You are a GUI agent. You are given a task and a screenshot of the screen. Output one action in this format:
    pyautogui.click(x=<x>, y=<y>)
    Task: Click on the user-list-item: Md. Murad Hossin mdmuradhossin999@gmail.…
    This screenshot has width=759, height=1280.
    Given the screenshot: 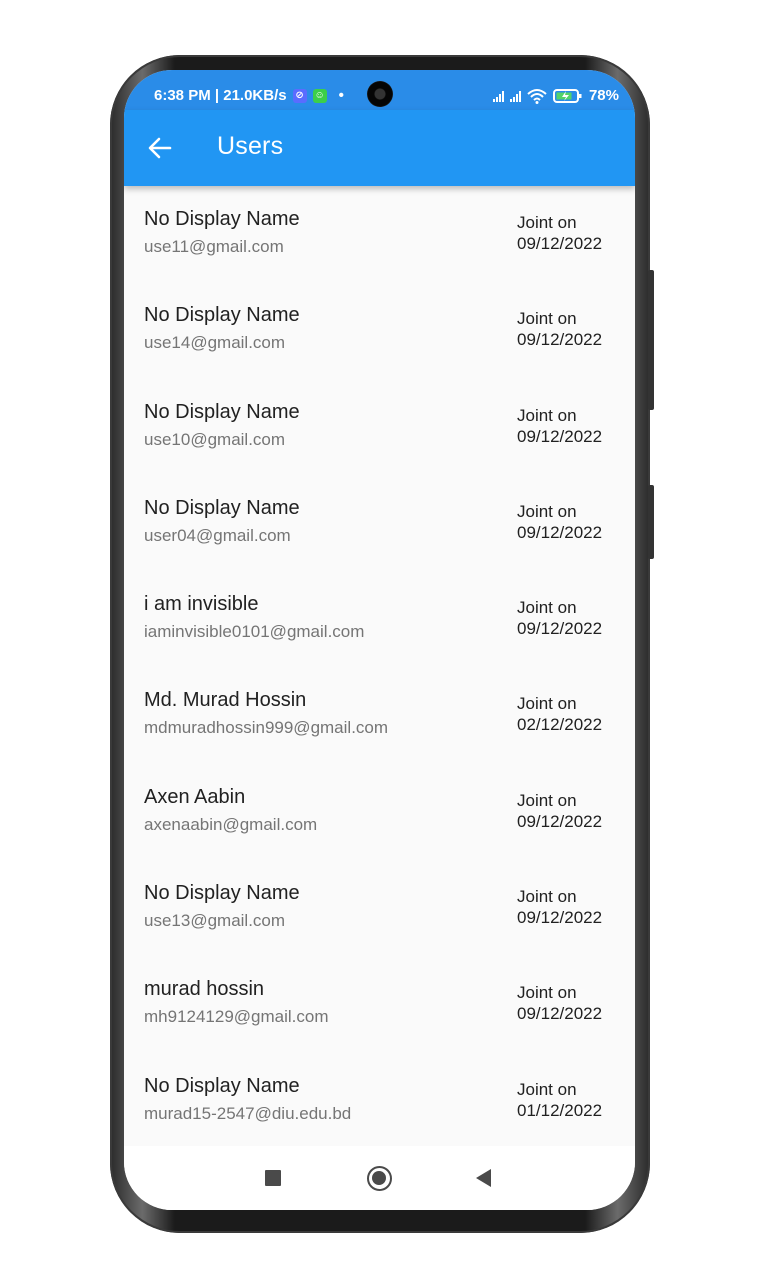 What is the action you would take?
    pyautogui.click(x=379, y=715)
    